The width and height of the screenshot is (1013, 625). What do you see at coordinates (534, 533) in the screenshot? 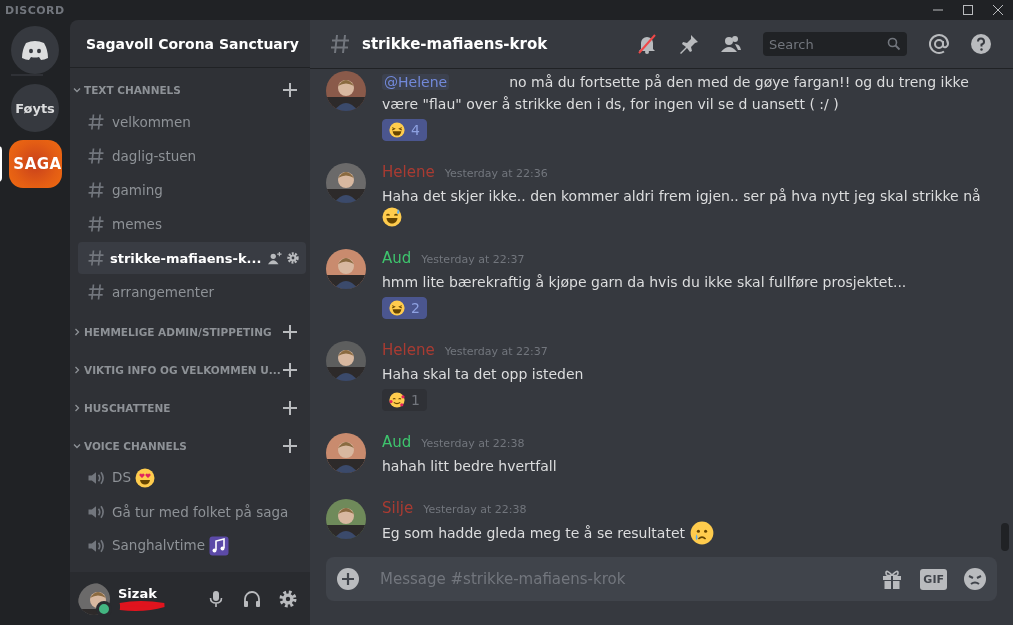
I see `message-text: Eg som hadde gleda meg te å se resultatet` at bounding box center [534, 533].